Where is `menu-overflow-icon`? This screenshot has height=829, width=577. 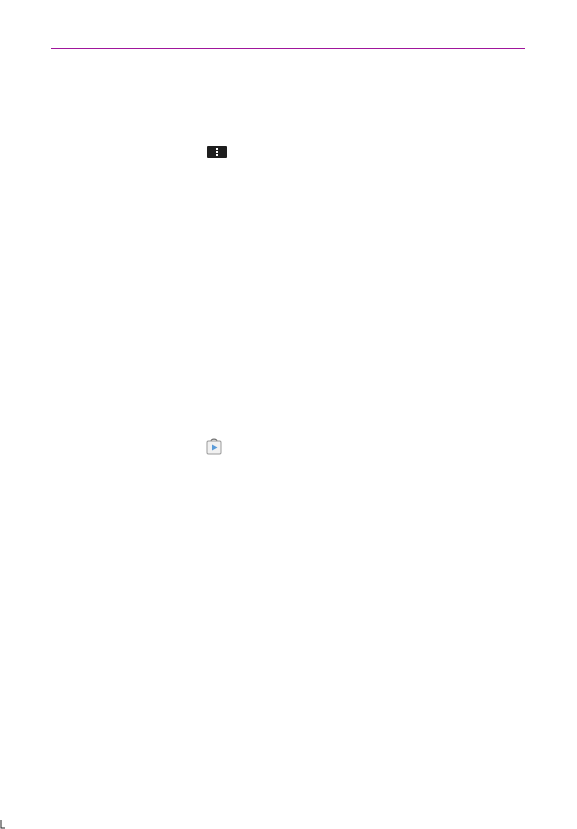 menu-overflow-icon is located at coordinates (217, 152).